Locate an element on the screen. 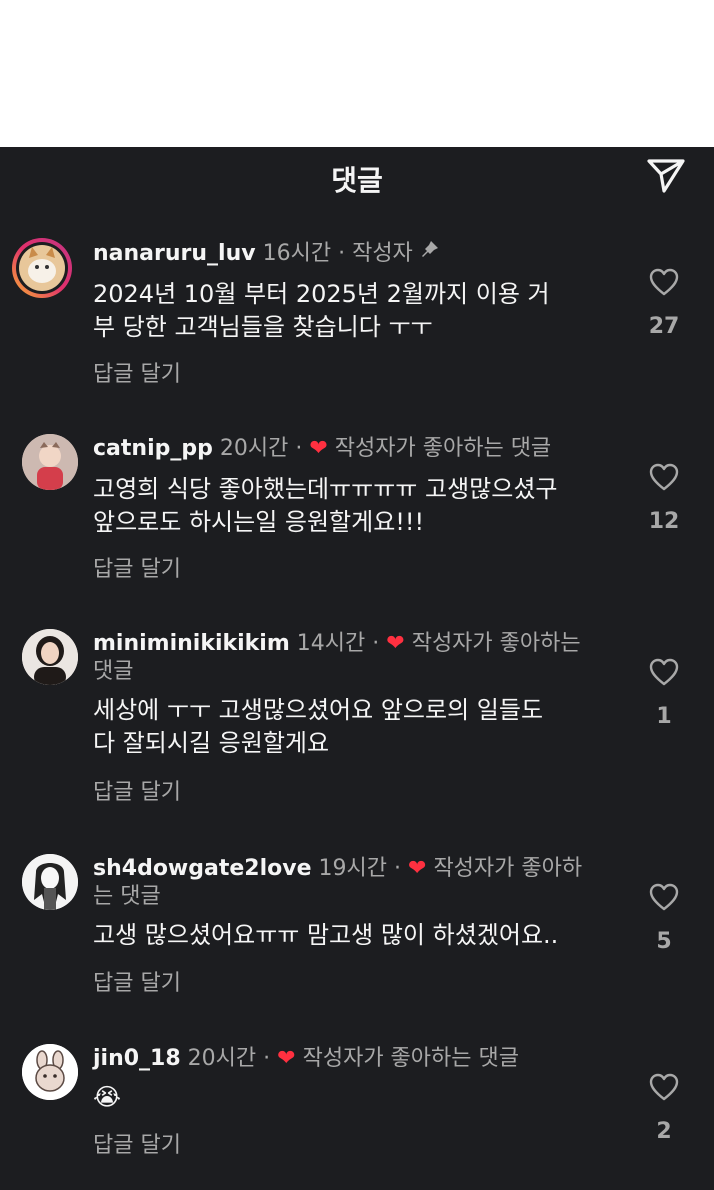 The image size is (714, 1190). comment-text: 고생 많으셨어요ㅠㅠ 맘고생 많이 하셨겠어요.. is located at coordinates (353, 935).